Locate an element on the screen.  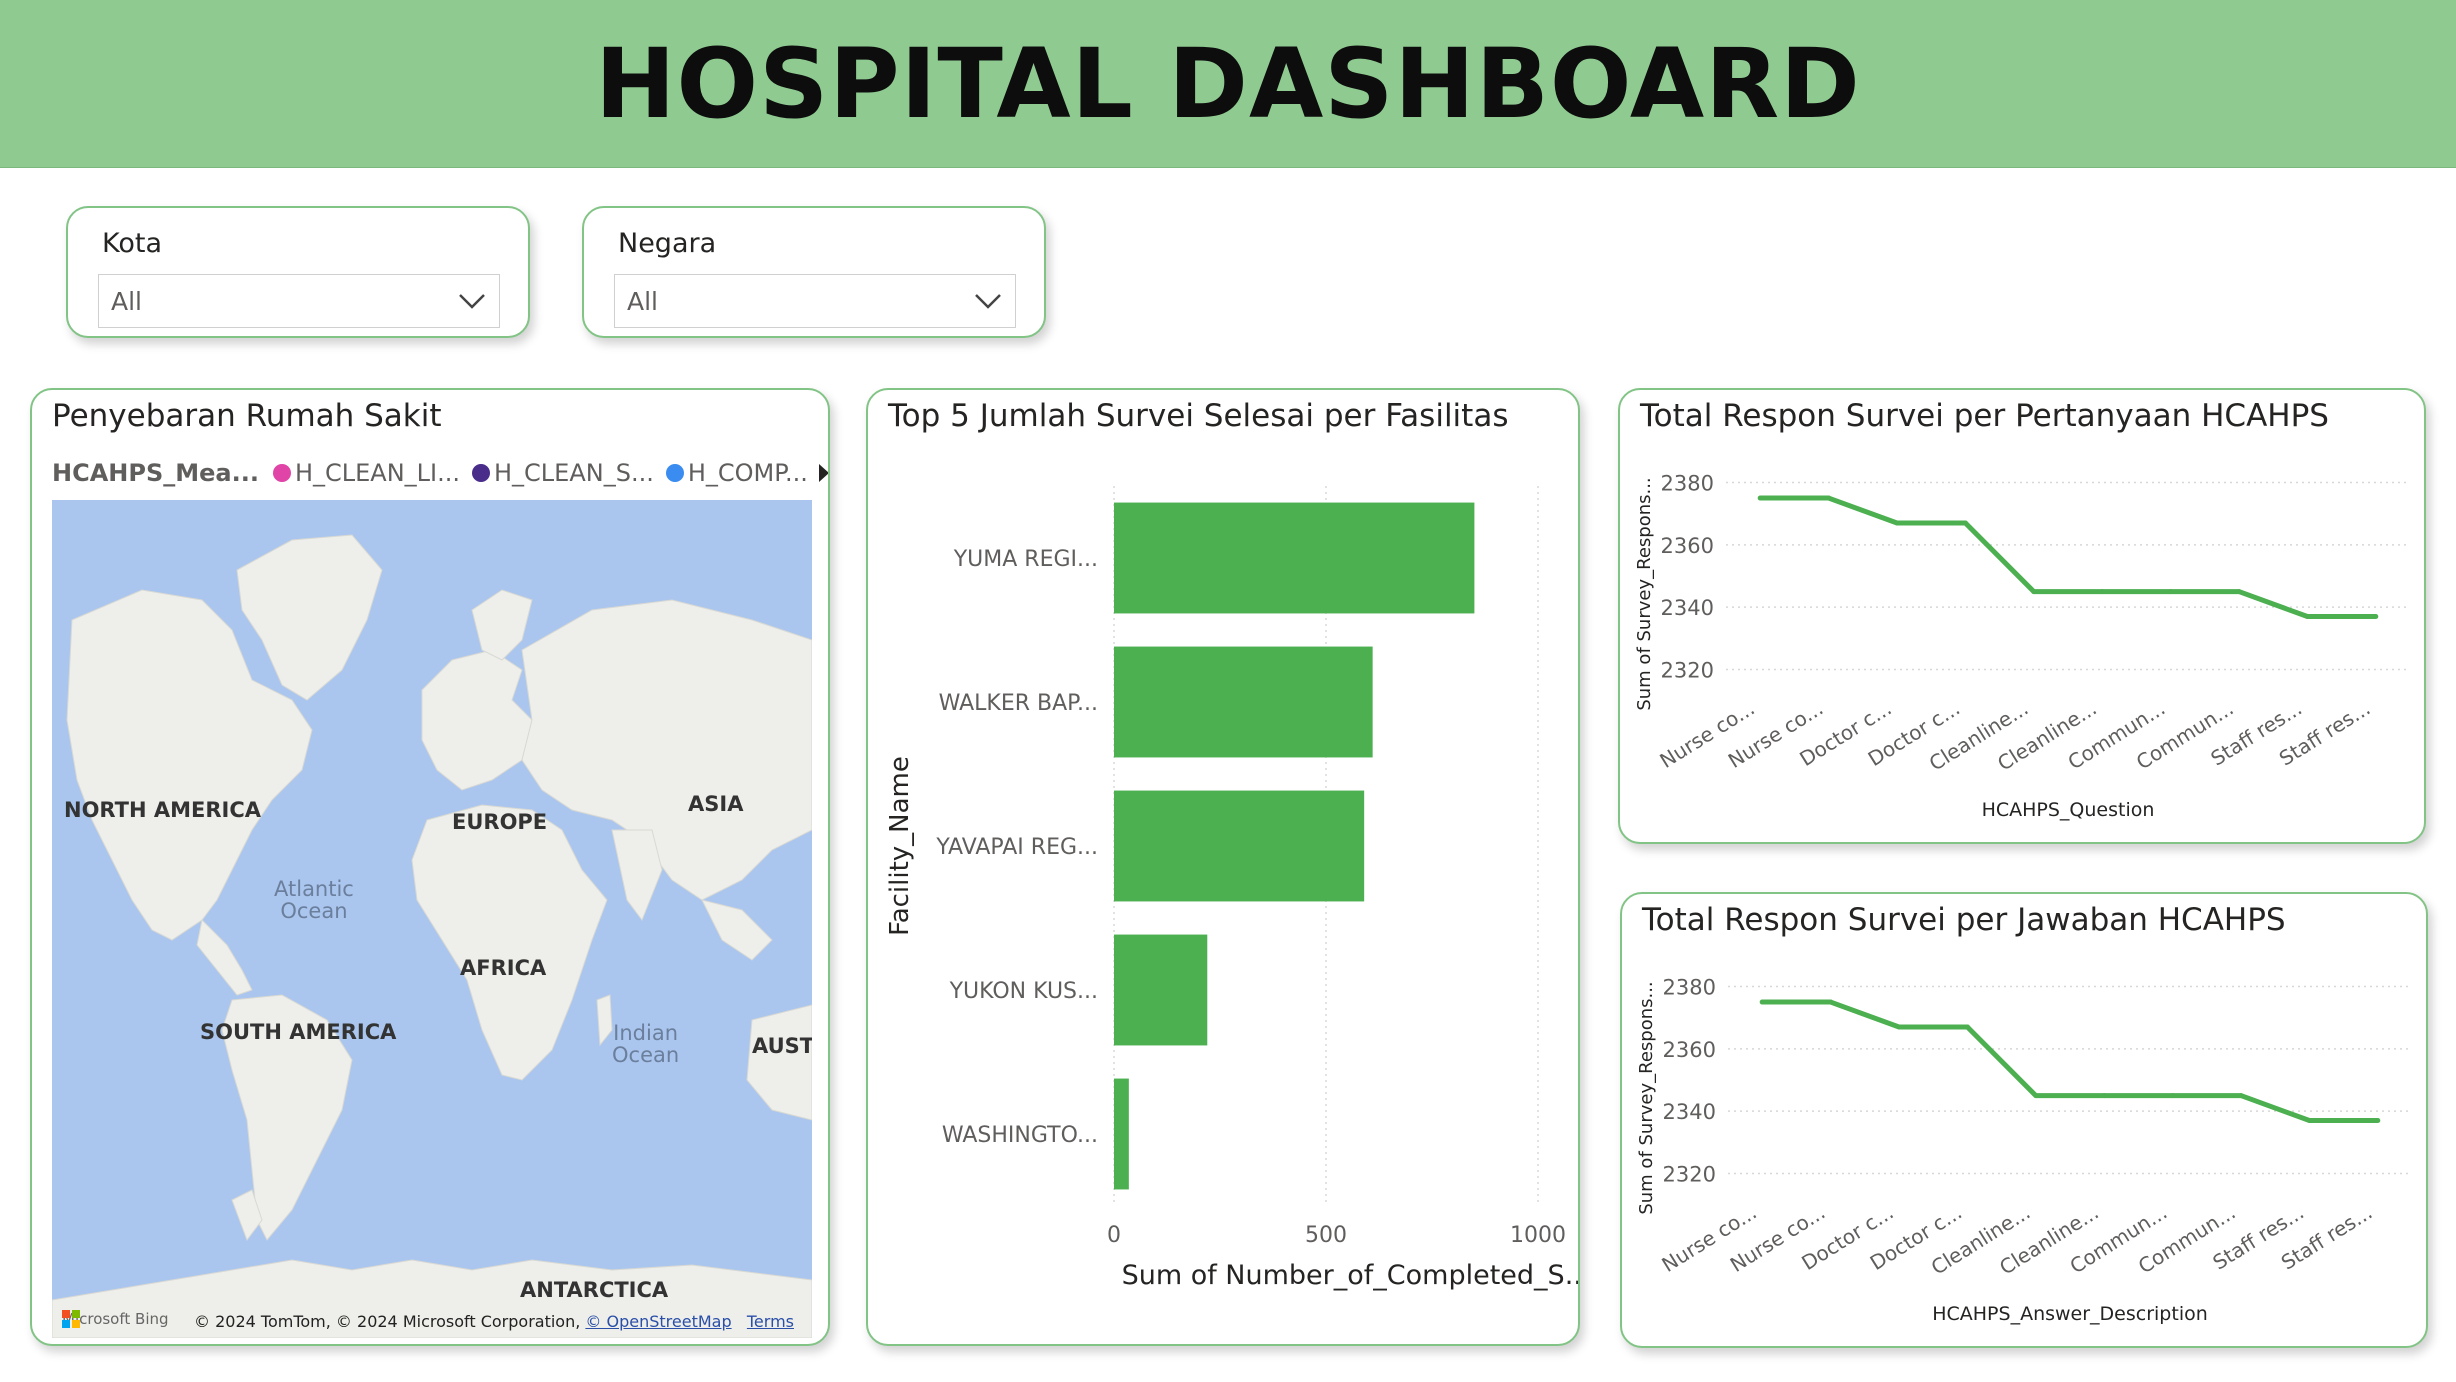
dashboard-title: HOSPITAL DASHBOARD is located at coordinates (1228, 84).